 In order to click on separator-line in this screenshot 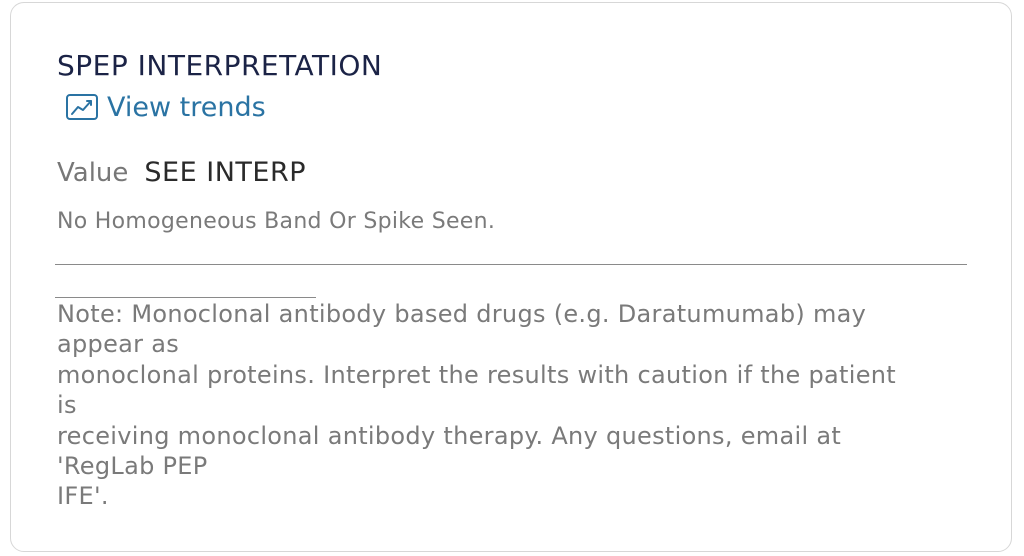, I will do `click(511, 264)`.